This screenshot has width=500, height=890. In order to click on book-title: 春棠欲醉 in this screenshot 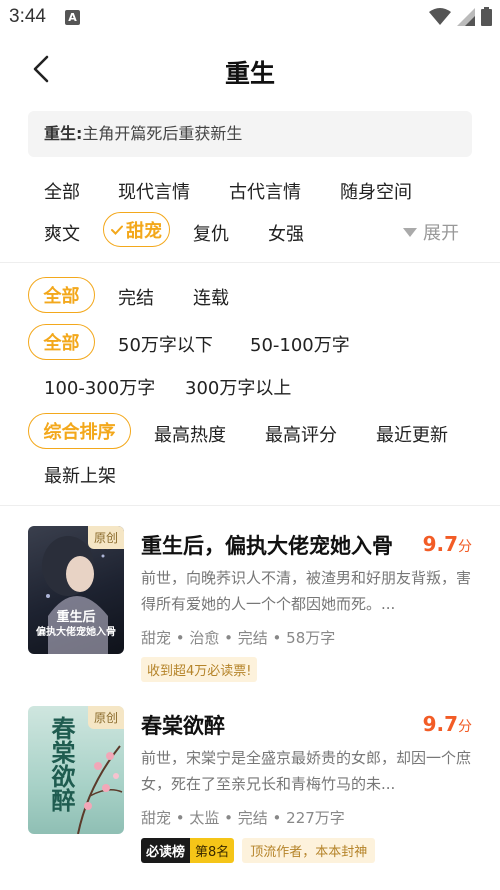, I will do `click(183, 725)`.